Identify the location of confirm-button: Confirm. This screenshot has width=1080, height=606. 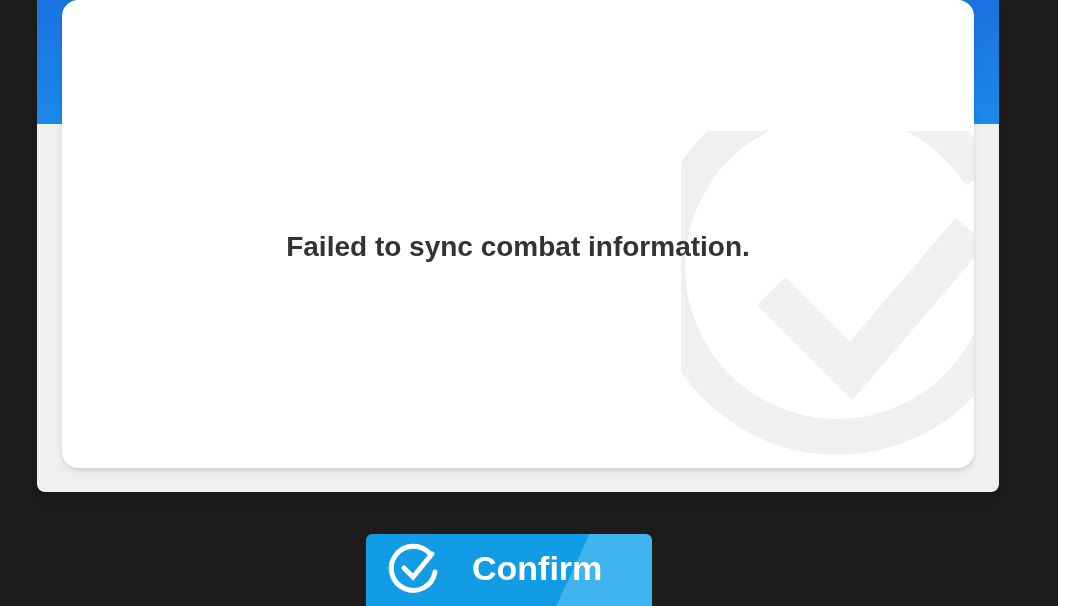
(509, 570).